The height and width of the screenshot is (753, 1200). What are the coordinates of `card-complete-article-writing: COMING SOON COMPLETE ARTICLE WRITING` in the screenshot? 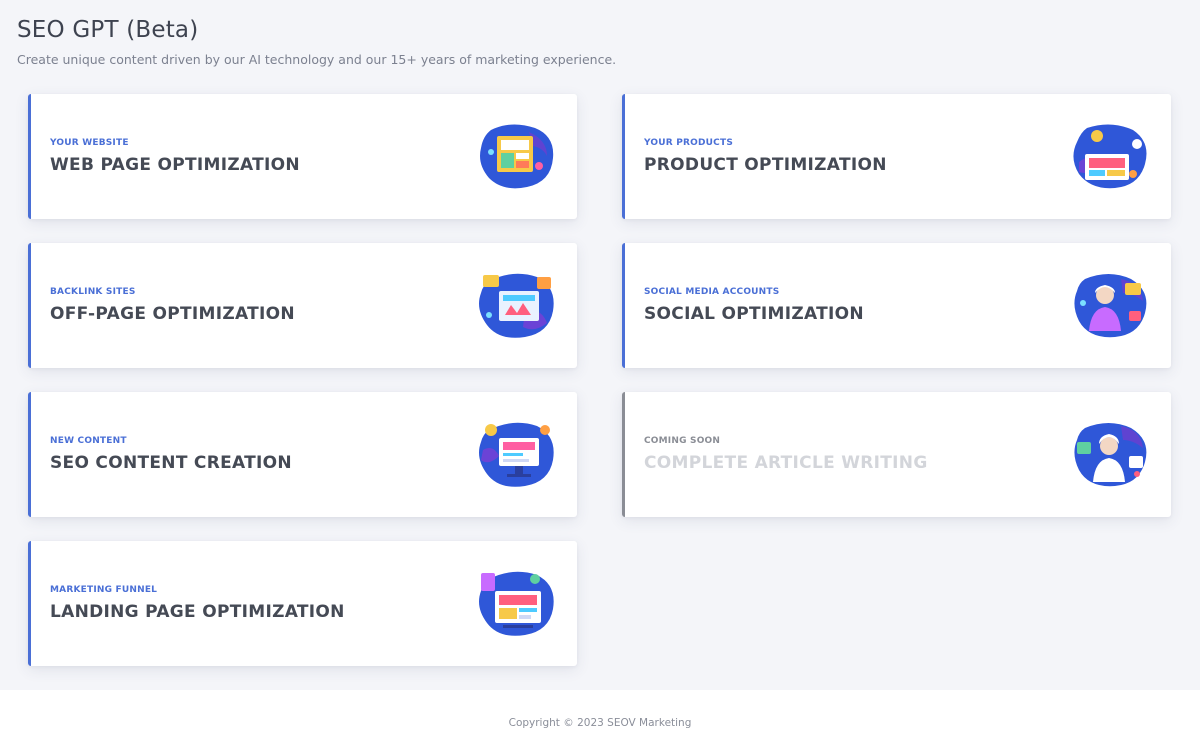 It's located at (896, 454).